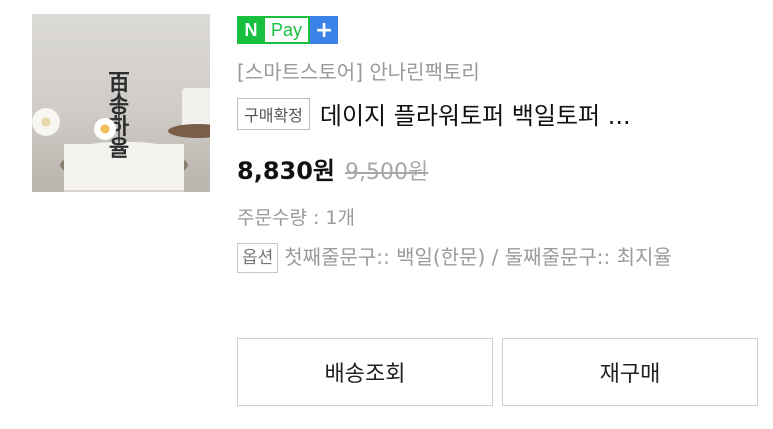  I want to click on thumbnail-cake-stand, so click(189, 131).